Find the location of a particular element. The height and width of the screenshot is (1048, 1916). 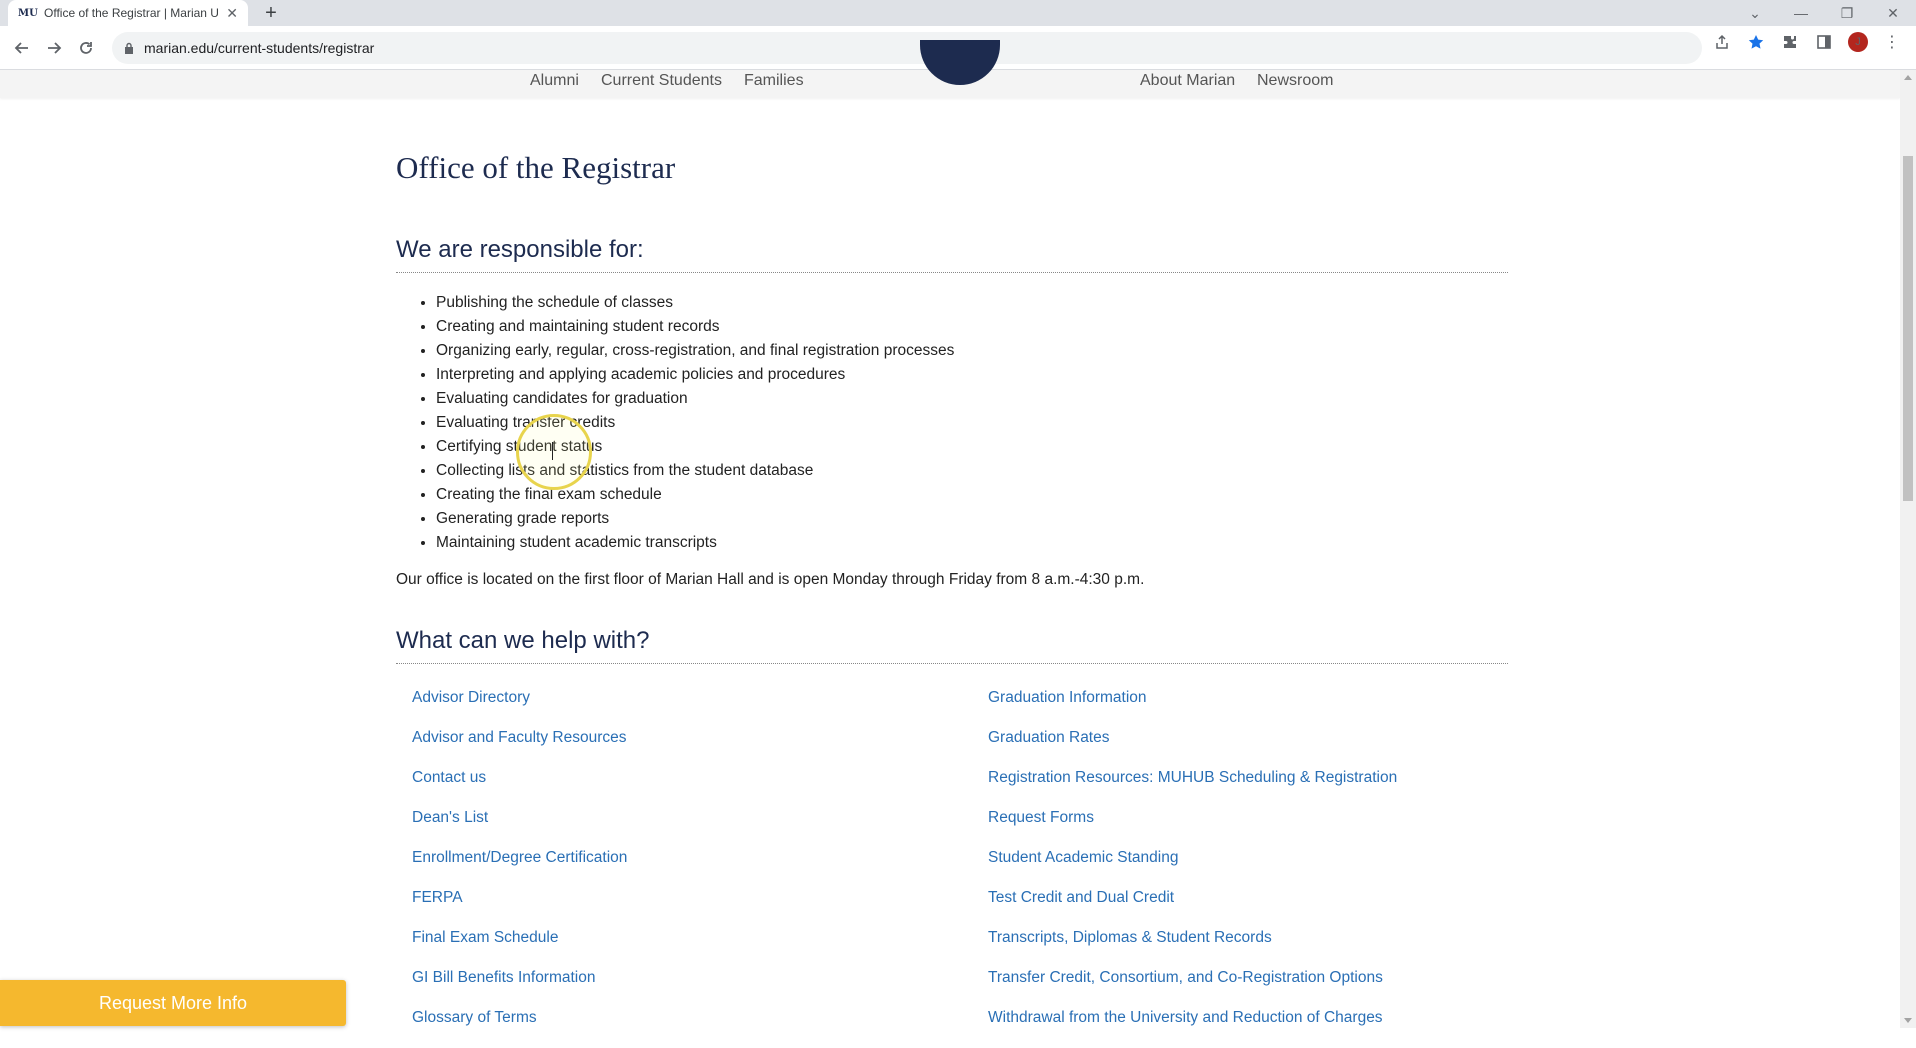

browser-tab: MU Office of the Registrar | Marian U ✕ is located at coordinates (128, 13).